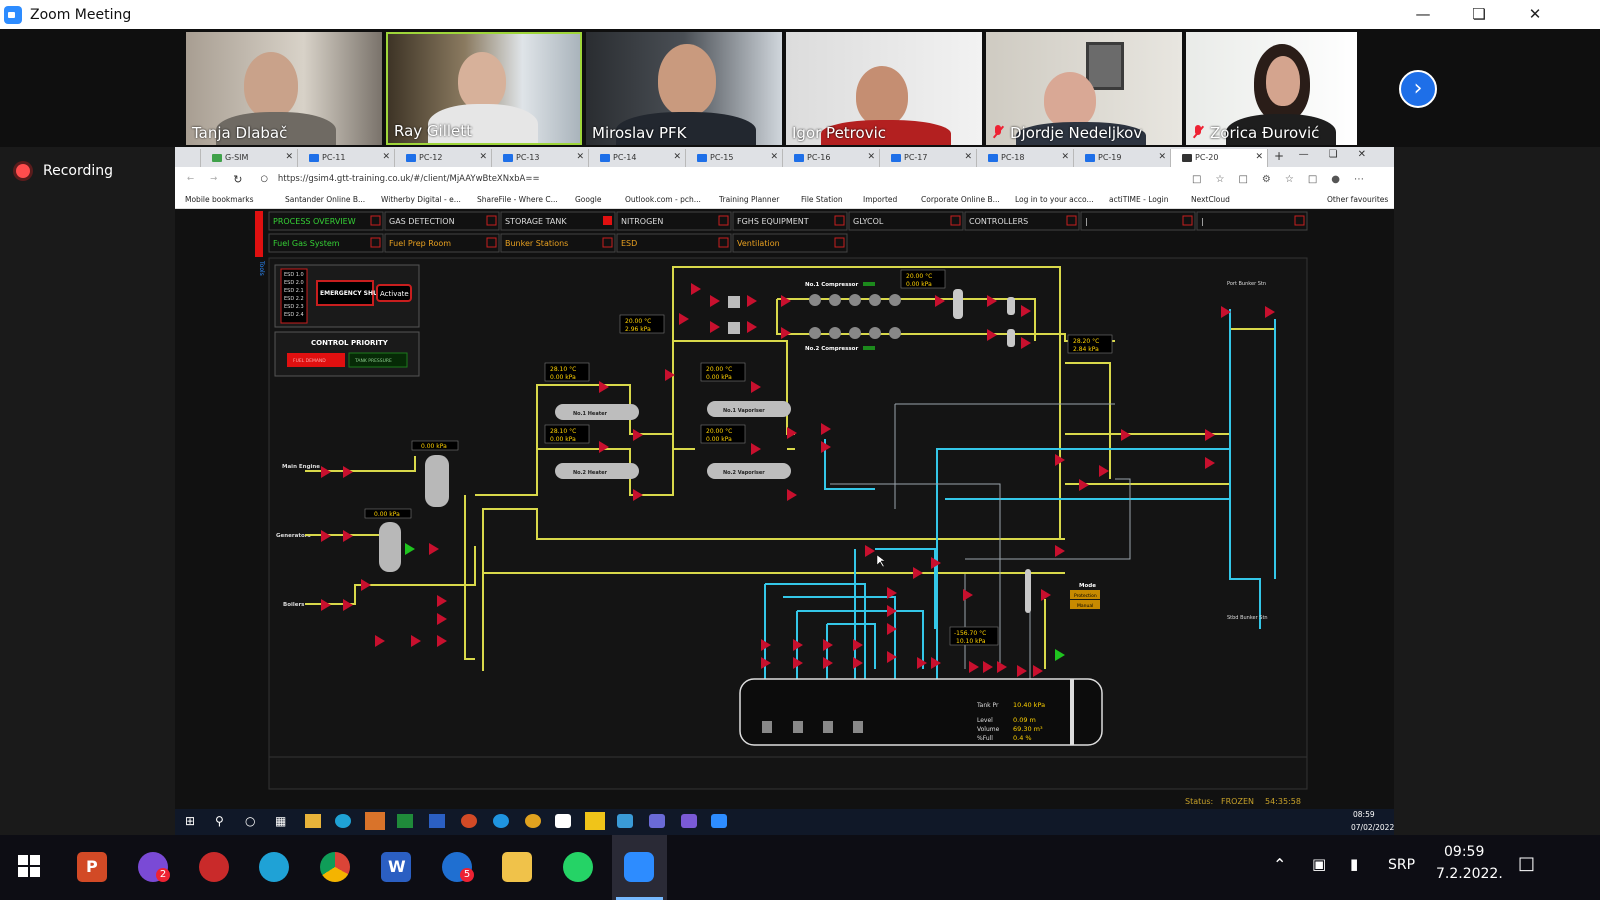 The height and width of the screenshot is (900, 1600). Describe the element at coordinates (1279, 864) in the screenshot. I see `chevron-up-icon: ⌃` at that location.